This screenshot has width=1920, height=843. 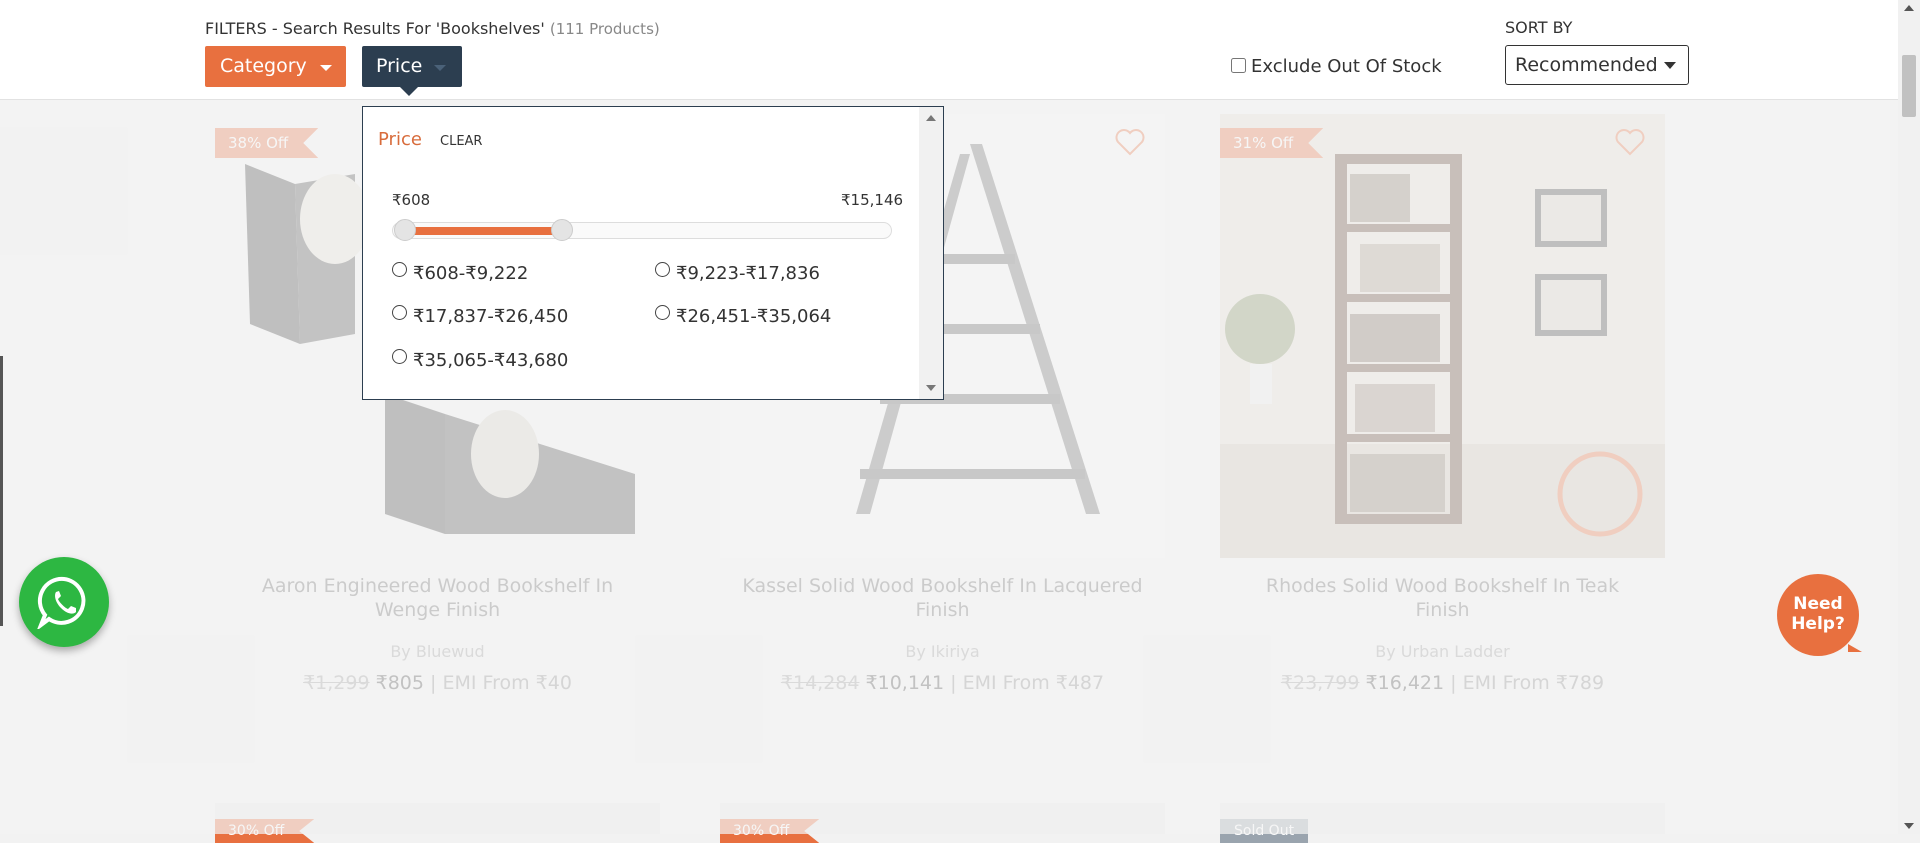 I want to click on sort-select: Recommended, so click(x=1597, y=65).